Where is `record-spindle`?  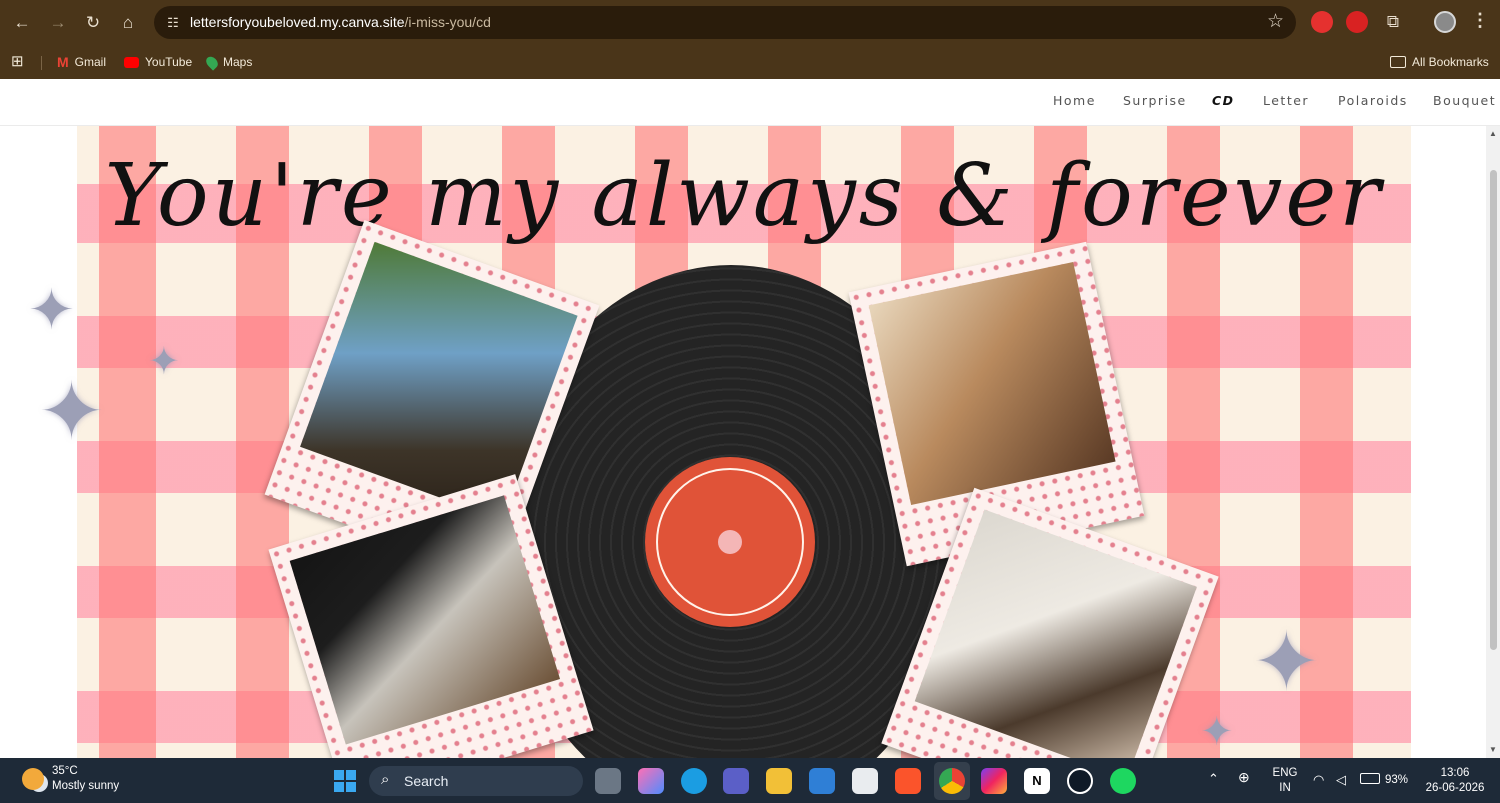 record-spindle is located at coordinates (730, 542).